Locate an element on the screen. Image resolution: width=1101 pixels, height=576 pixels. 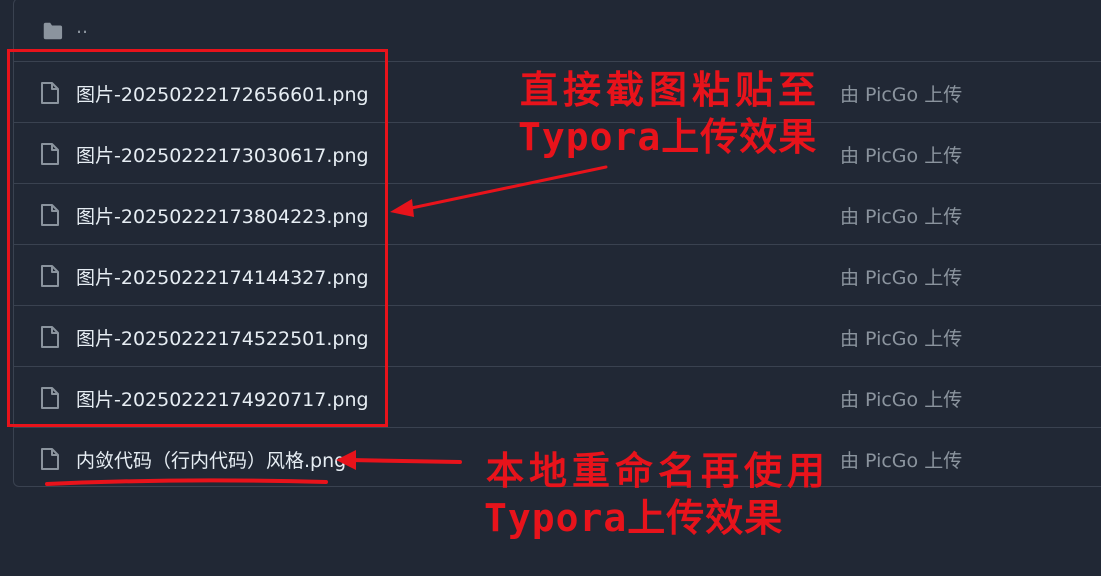
file-name-link: 图片-20250222173030617.png is located at coordinates (222, 154).